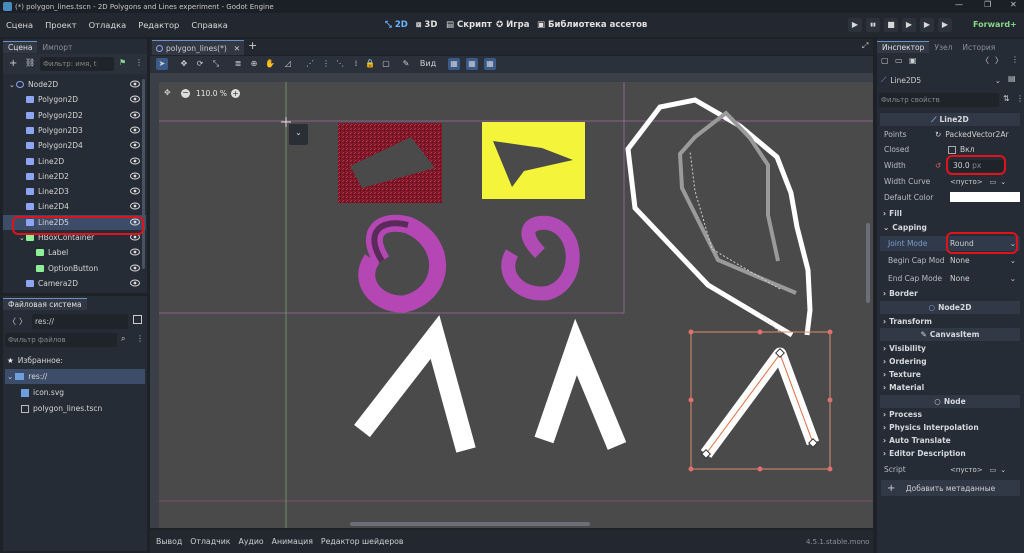  What do you see at coordinates (30, 62) in the screenshot?
I see `link-icon: ⛓` at bounding box center [30, 62].